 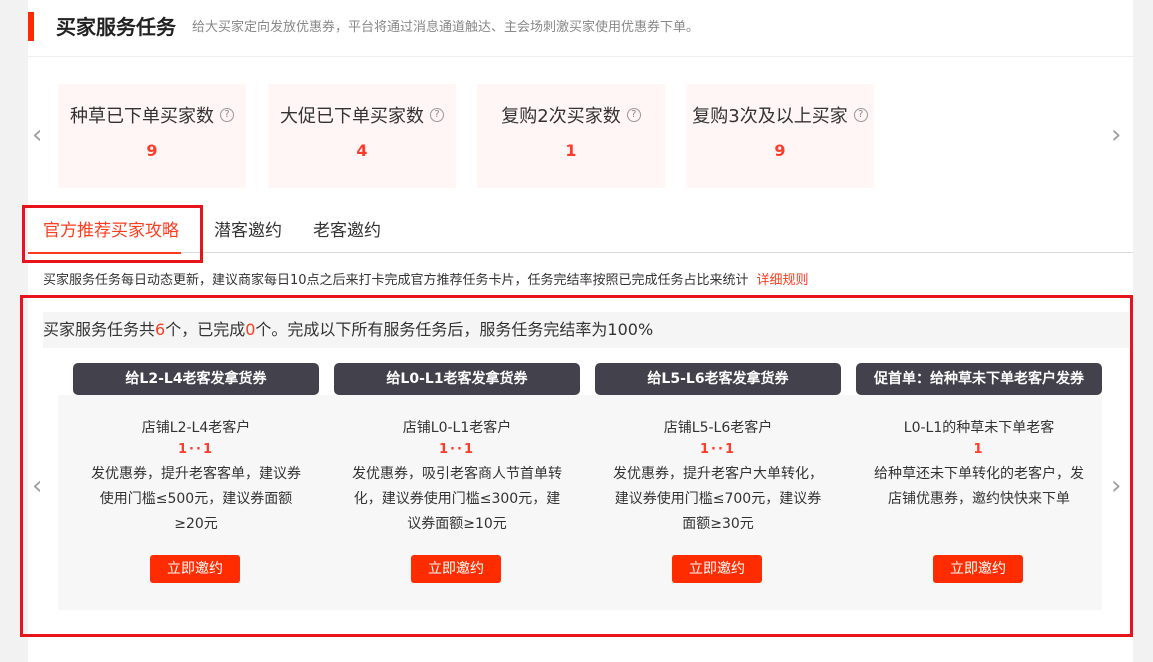 I want to click on stat-label: 复购3次及以上买家?, so click(x=780, y=117).